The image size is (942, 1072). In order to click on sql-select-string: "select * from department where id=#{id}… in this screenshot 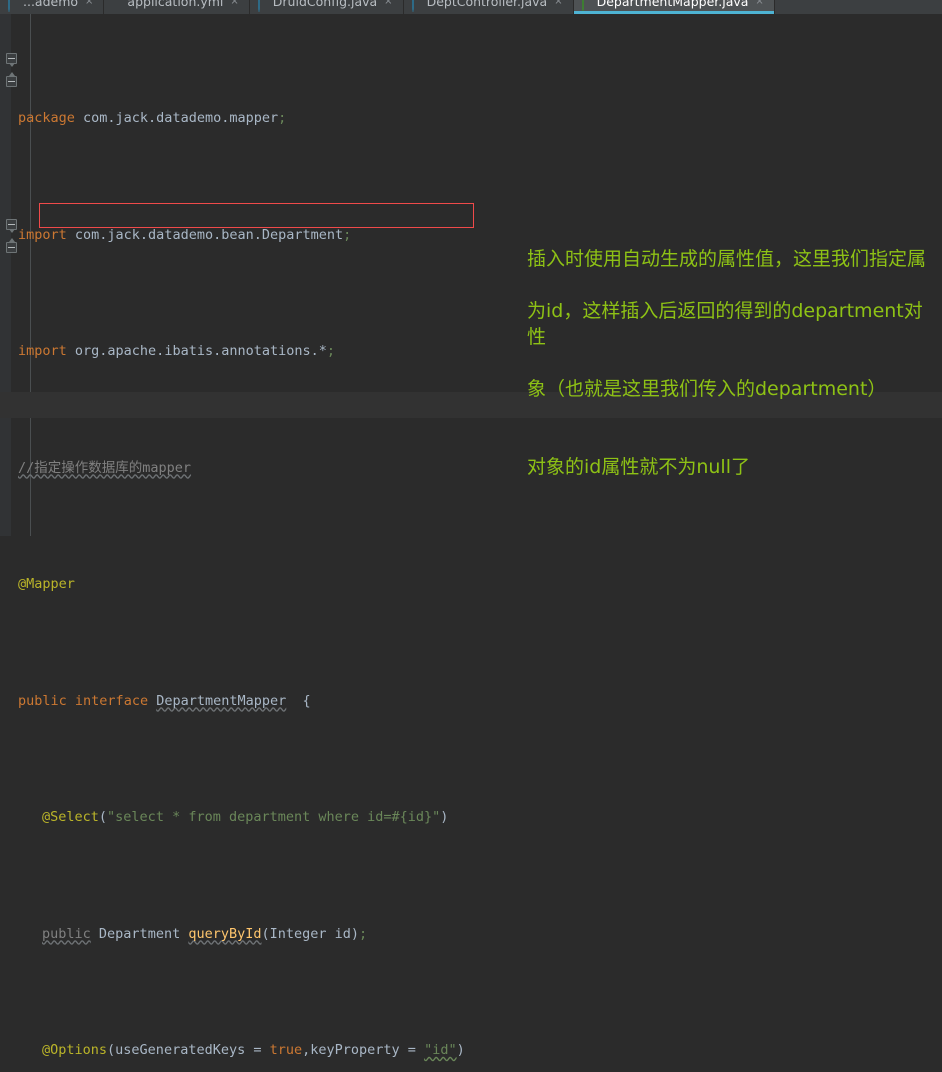, I will do `click(274, 817)`.